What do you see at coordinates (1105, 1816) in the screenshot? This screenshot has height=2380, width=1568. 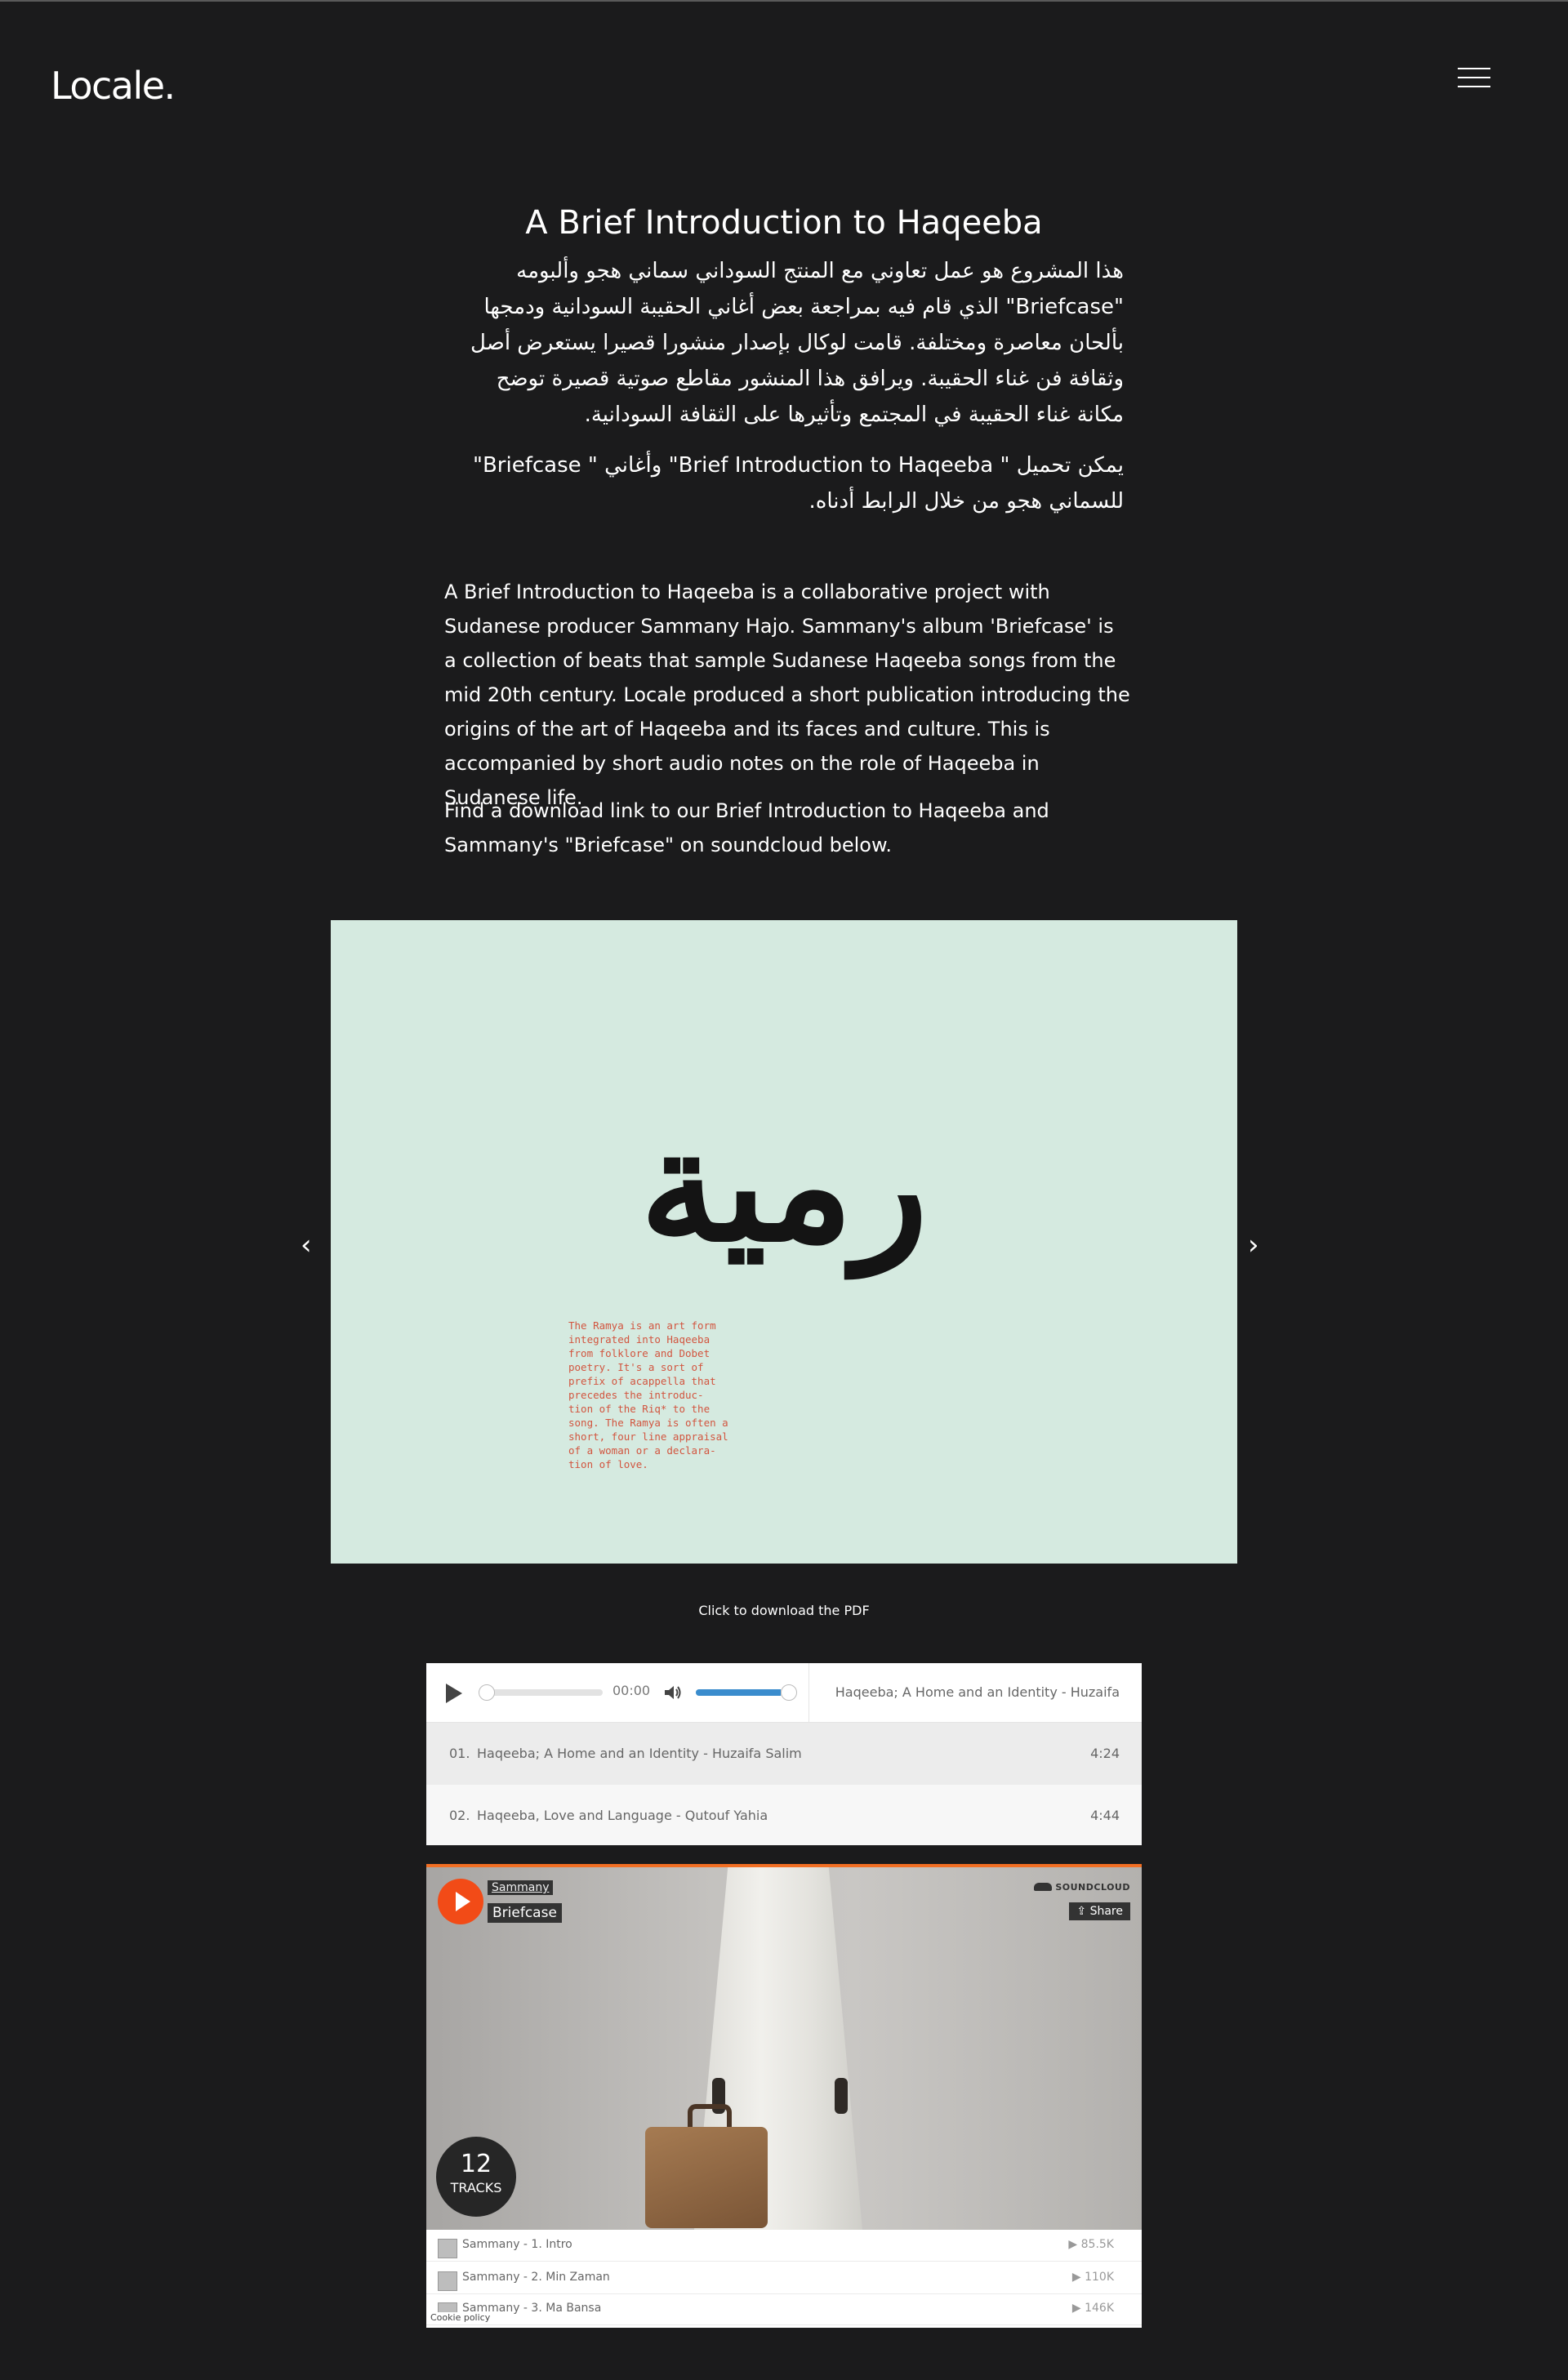 I see `track-duration: 4:44` at bounding box center [1105, 1816].